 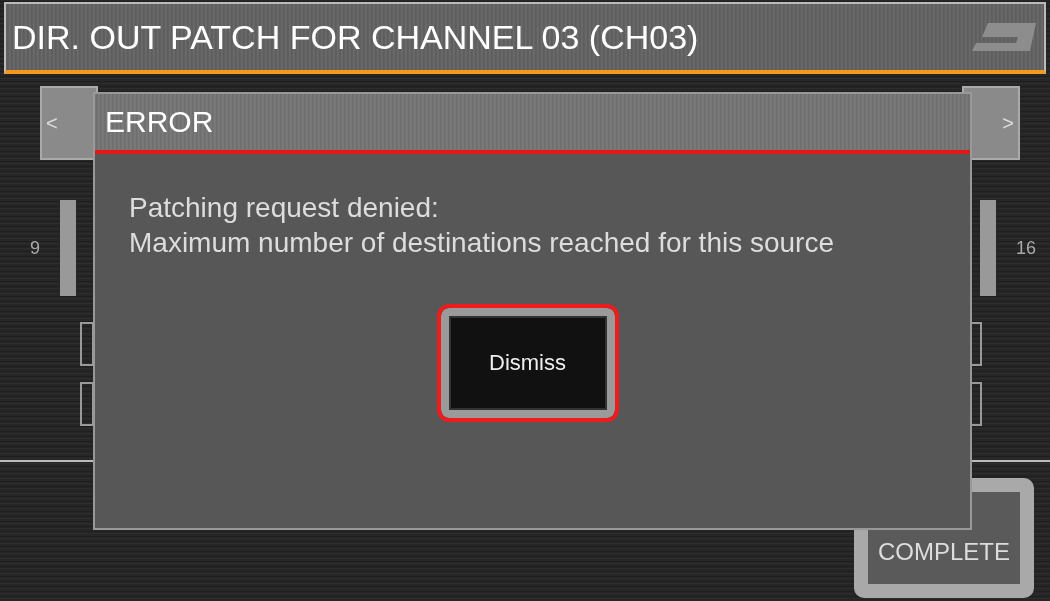 I want to click on dismiss-button: Dismiss, so click(x=527, y=363).